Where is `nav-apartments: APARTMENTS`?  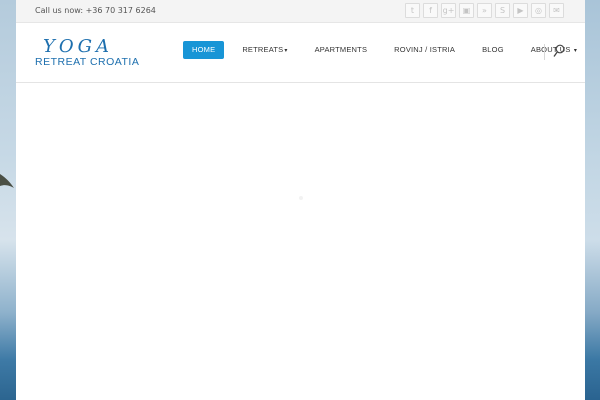
nav-apartments: APARTMENTS is located at coordinates (341, 50).